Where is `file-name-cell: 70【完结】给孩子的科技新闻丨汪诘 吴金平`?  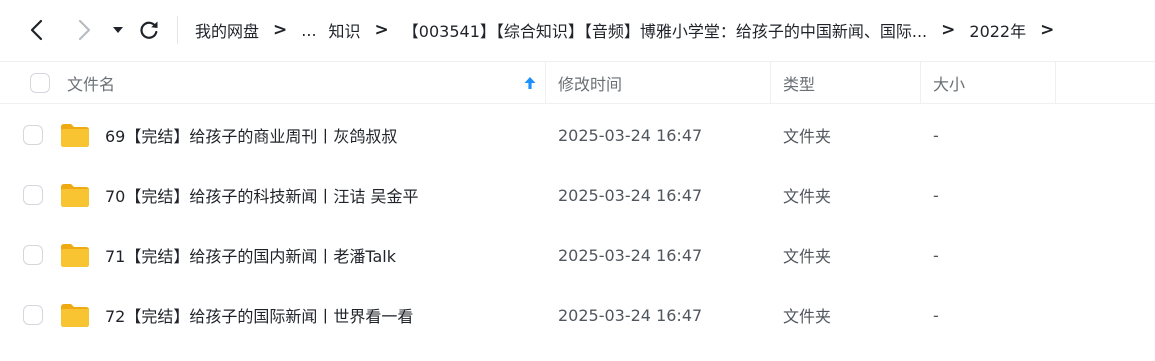 file-name-cell: 70【完结】给孩子的科技新闻丨汪诘 吴金平 is located at coordinates (261, 195).